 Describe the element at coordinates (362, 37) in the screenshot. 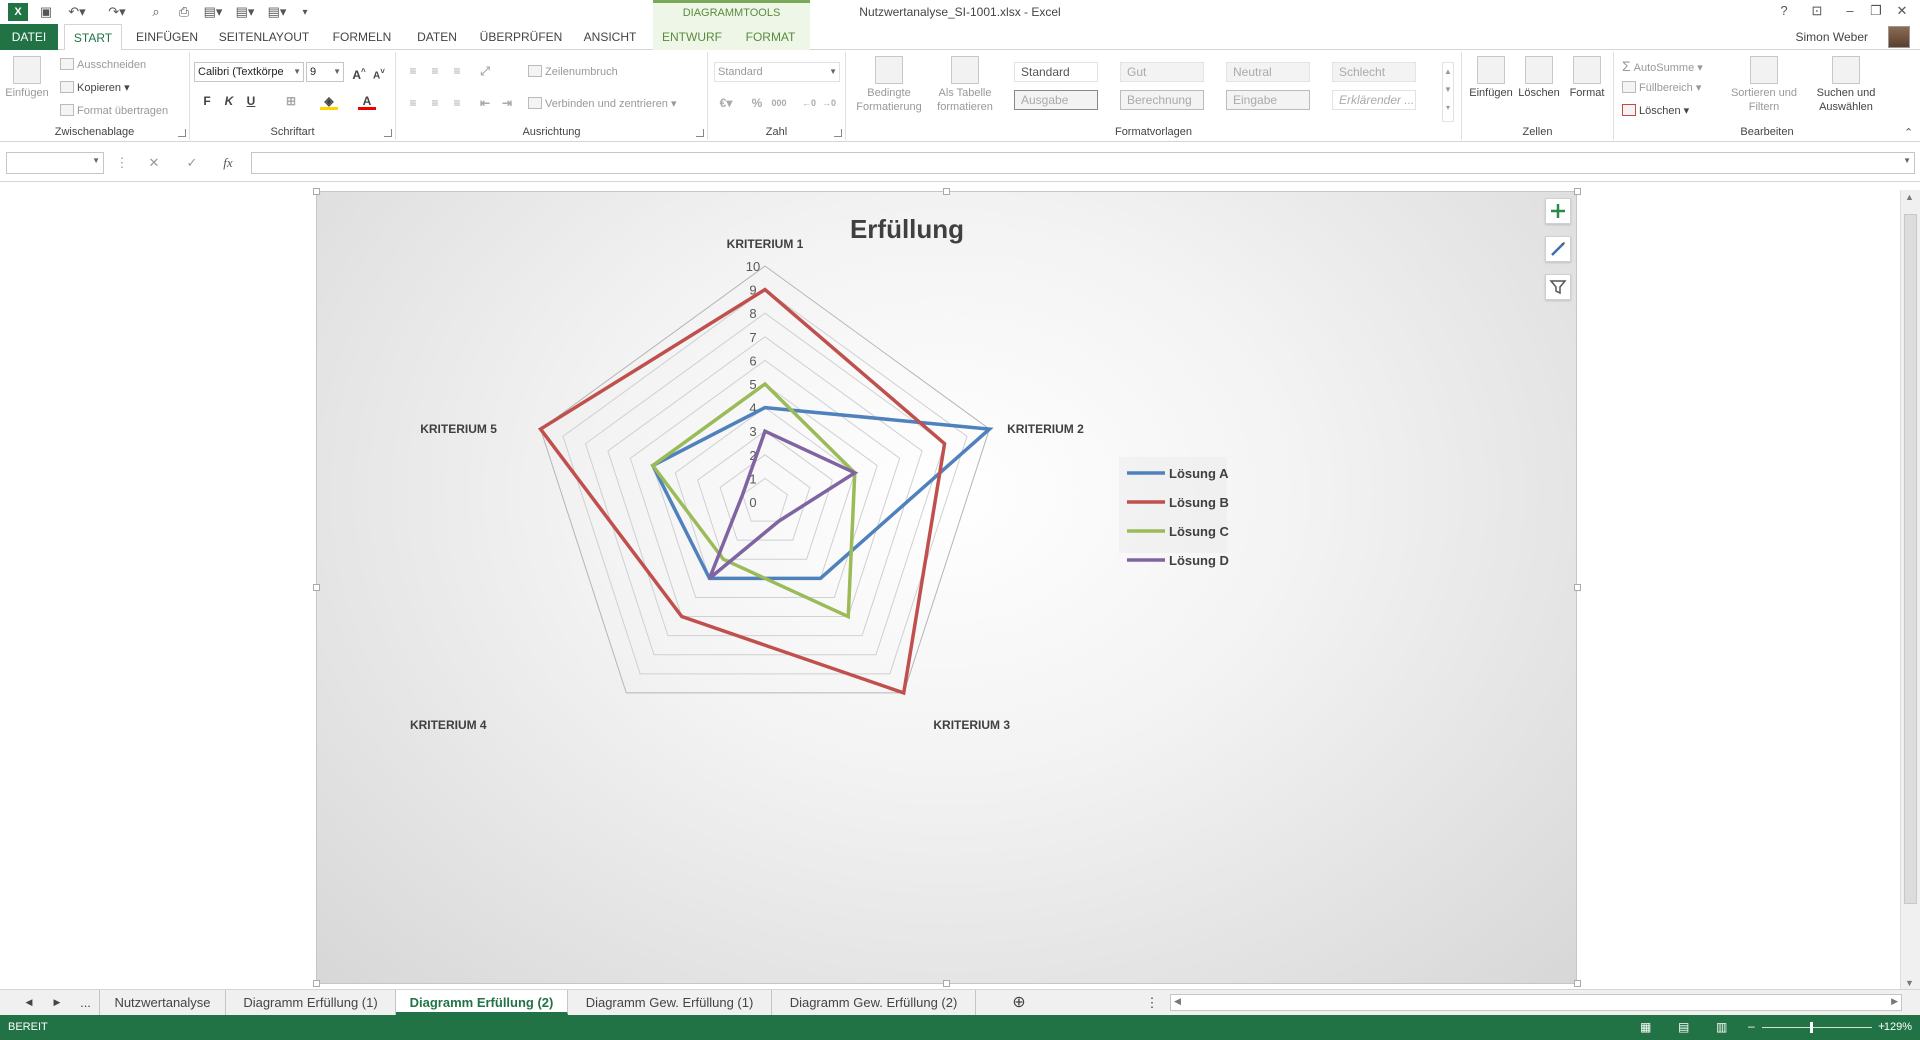

I see `tab-formeln: FORMELN` at that location.